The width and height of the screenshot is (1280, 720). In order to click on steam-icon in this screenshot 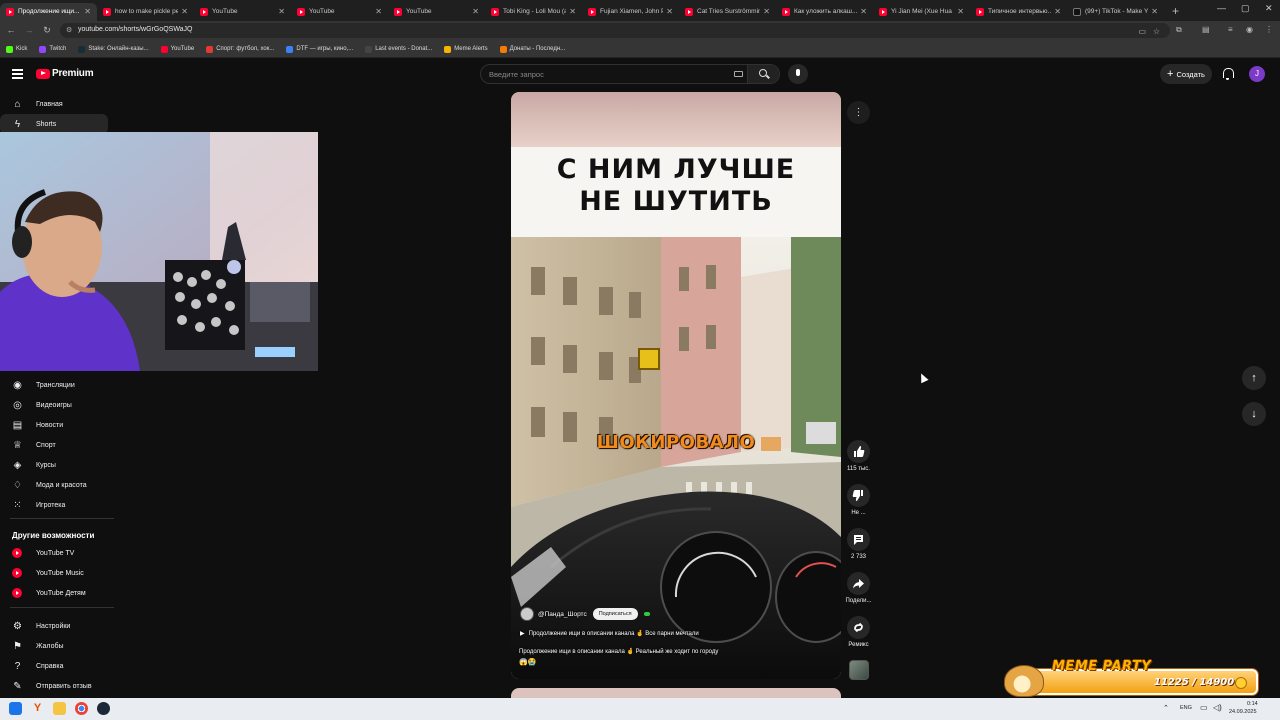, I will do `click(103, 708)`.